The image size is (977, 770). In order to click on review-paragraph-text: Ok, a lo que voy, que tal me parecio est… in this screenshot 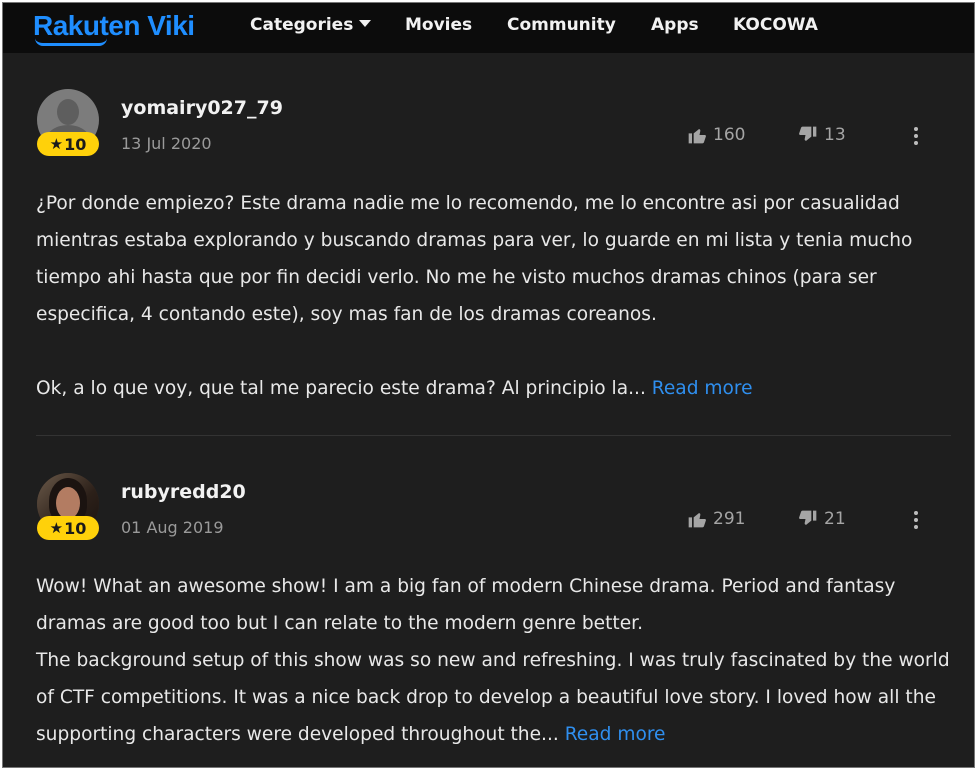, I will do `click(341, 388)`.